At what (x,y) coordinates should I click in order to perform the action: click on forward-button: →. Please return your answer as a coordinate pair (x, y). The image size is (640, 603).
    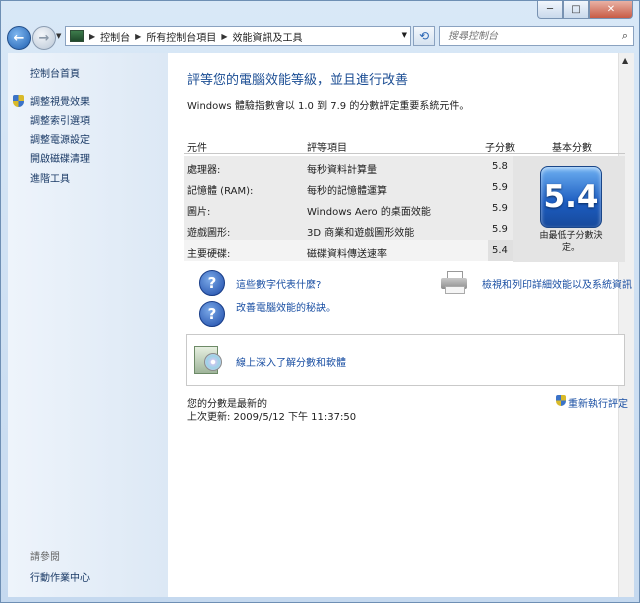
    Looking at the image, I should click on (44, 38).